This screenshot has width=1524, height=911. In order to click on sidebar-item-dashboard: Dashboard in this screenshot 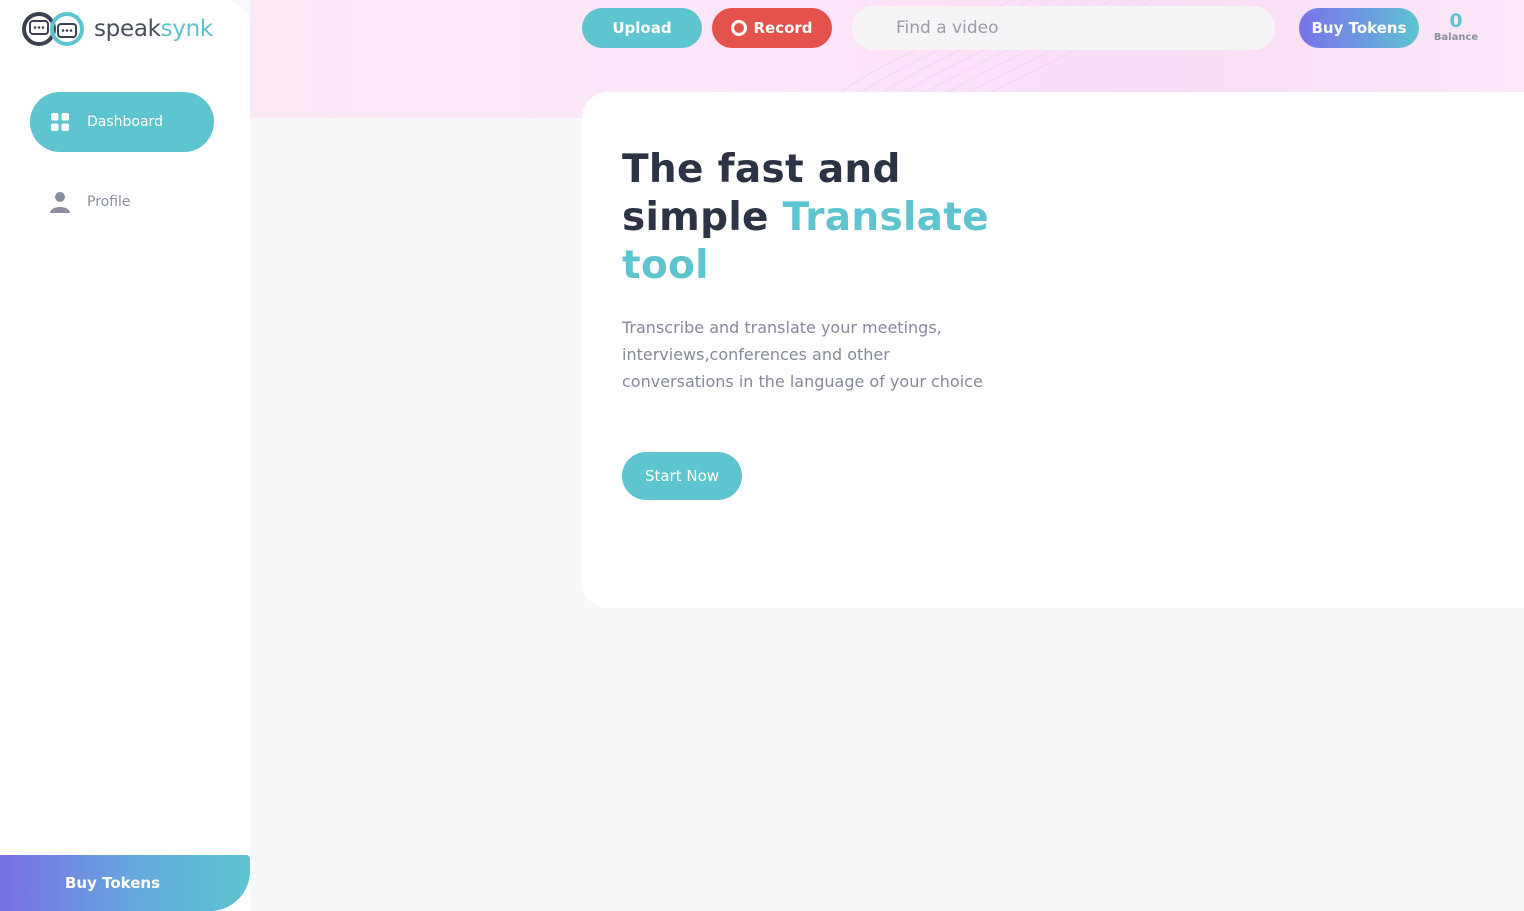, I will do `click(122, 122)`.